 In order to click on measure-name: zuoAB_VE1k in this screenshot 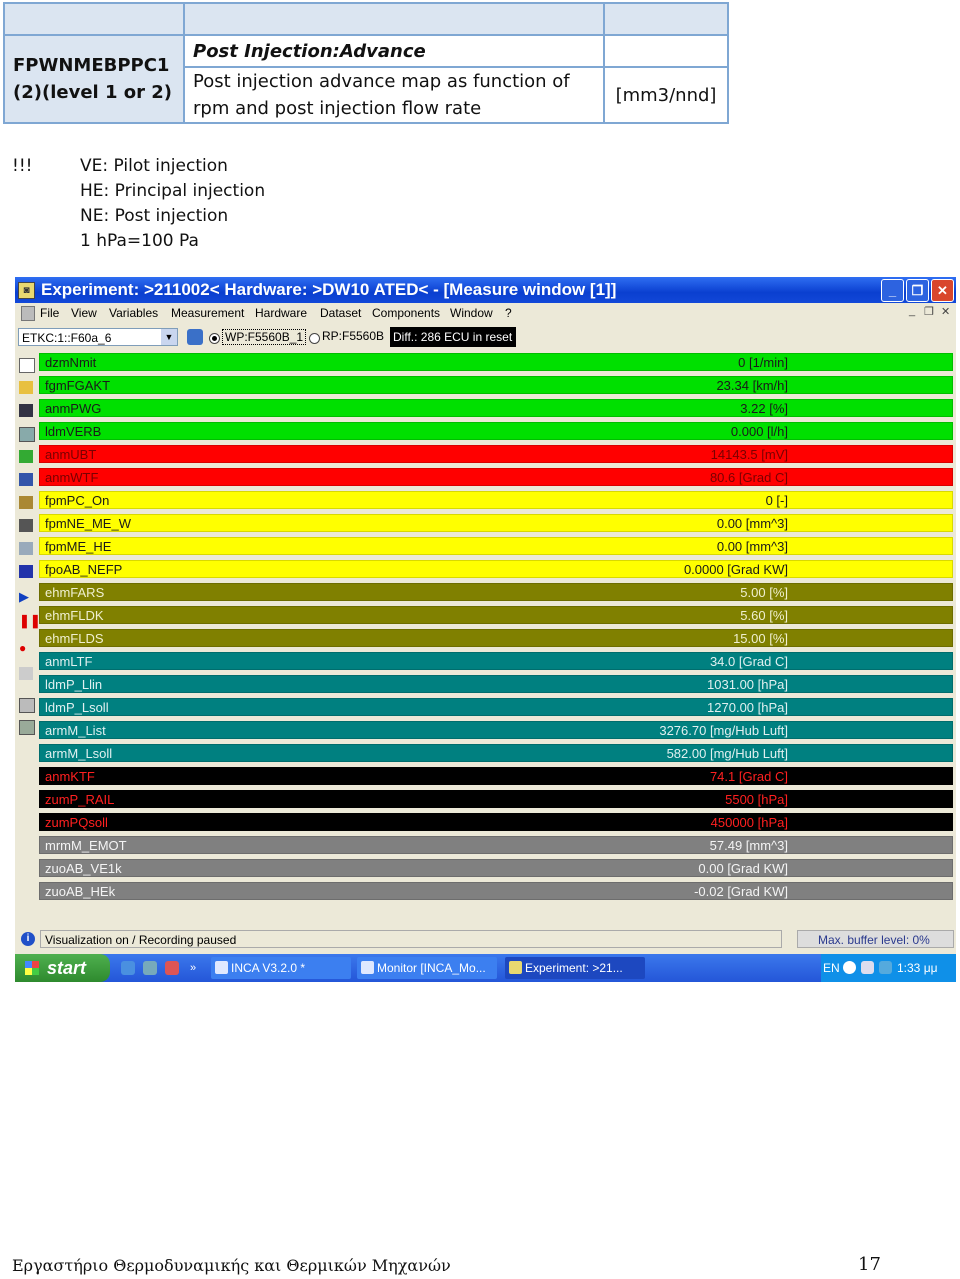, I will do `click(83, 868)`.